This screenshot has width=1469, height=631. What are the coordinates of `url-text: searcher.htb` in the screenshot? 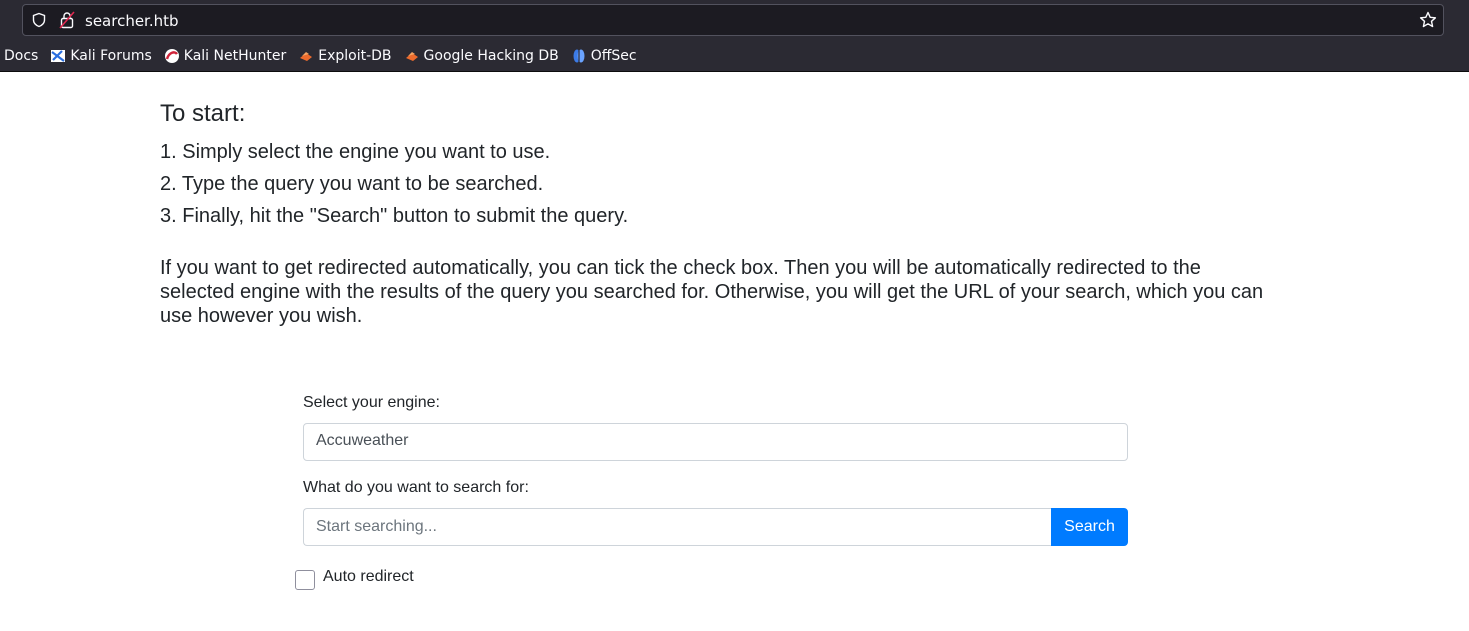 It's located at (132, 21).